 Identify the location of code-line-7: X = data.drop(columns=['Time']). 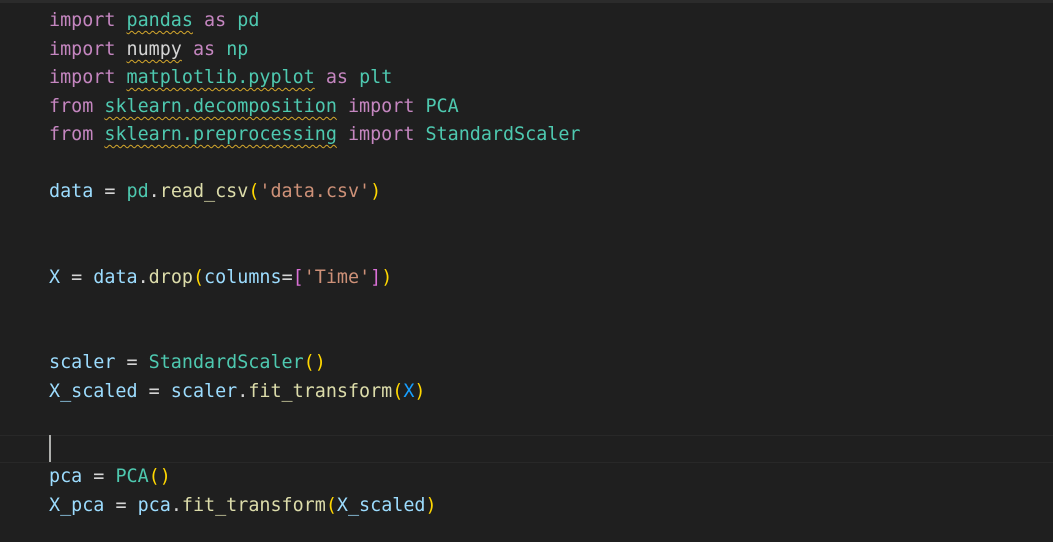
(220, 278).